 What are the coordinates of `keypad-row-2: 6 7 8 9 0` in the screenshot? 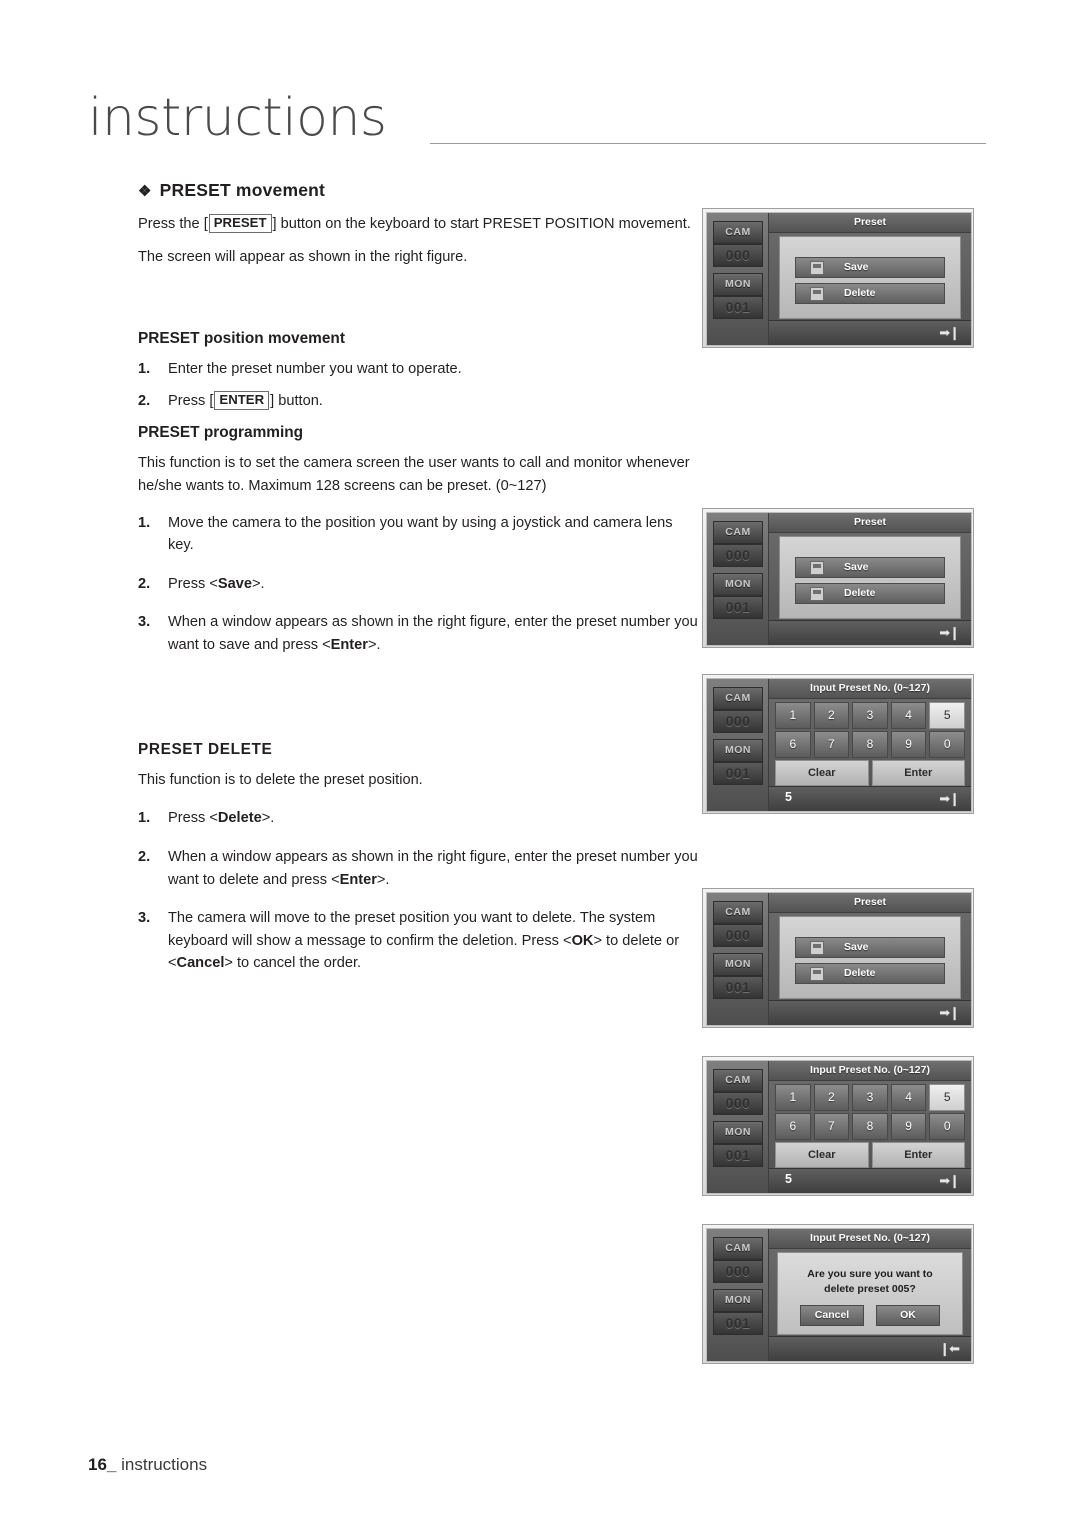 It's located at (870, 1126).